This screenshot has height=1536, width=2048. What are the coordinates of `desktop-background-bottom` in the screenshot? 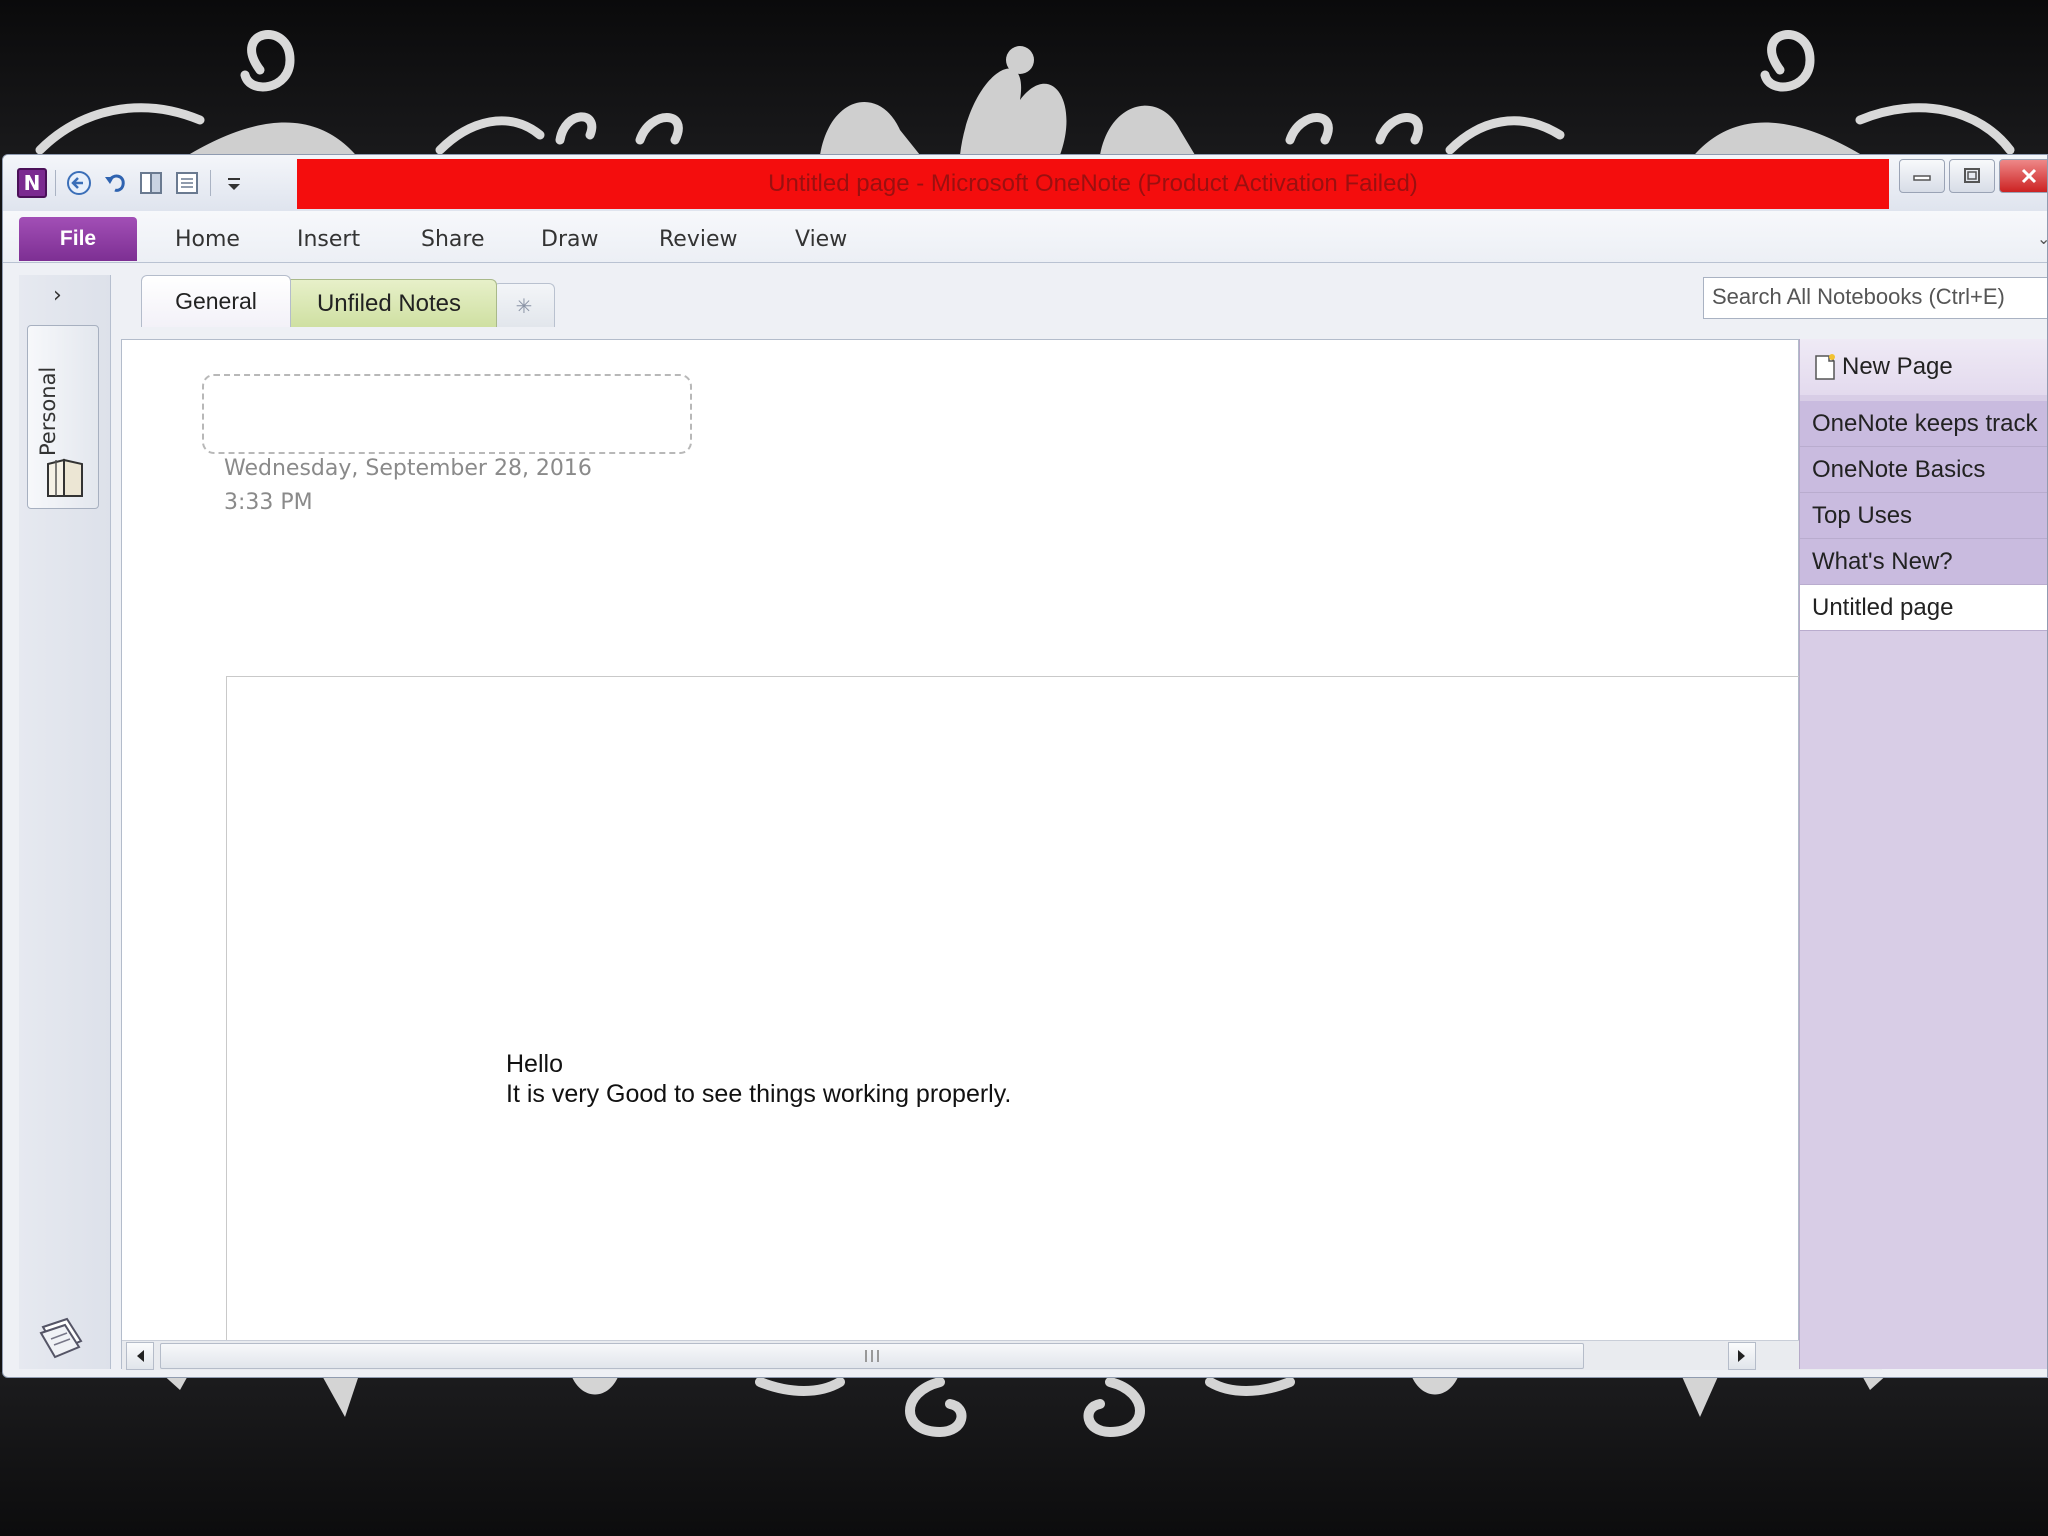 It's located at (1024, 1454).